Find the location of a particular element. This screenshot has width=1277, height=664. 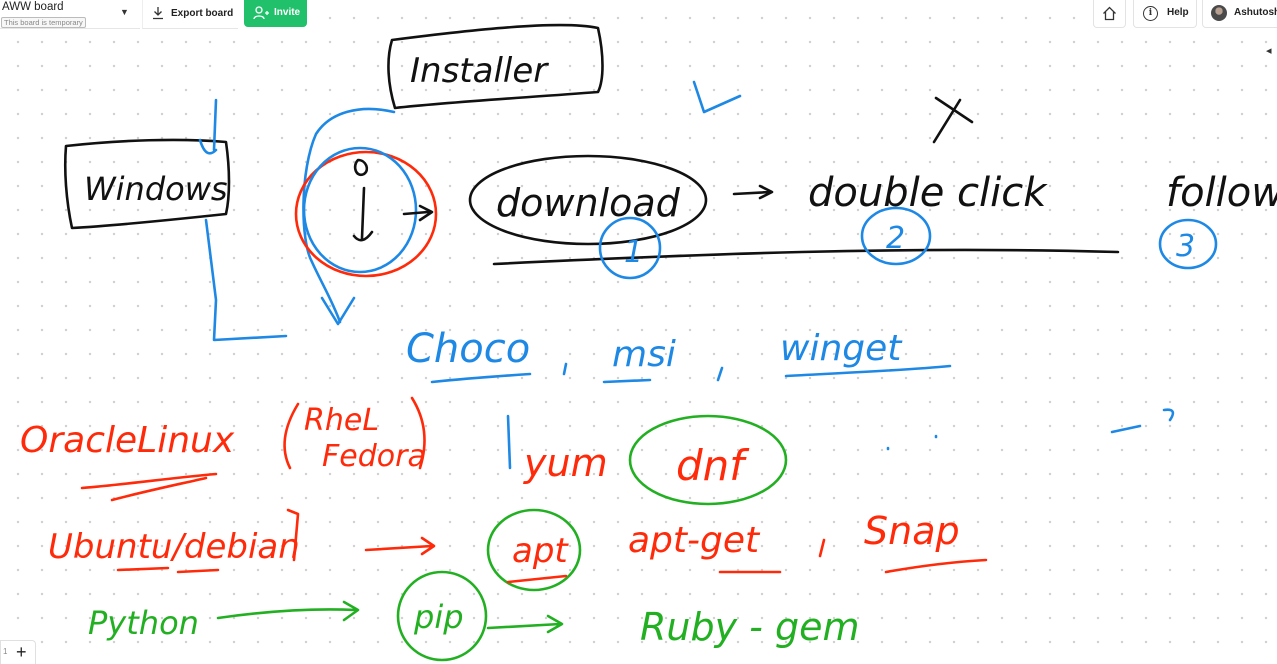

board-title: AWW board is located at coordinates (33, 7).